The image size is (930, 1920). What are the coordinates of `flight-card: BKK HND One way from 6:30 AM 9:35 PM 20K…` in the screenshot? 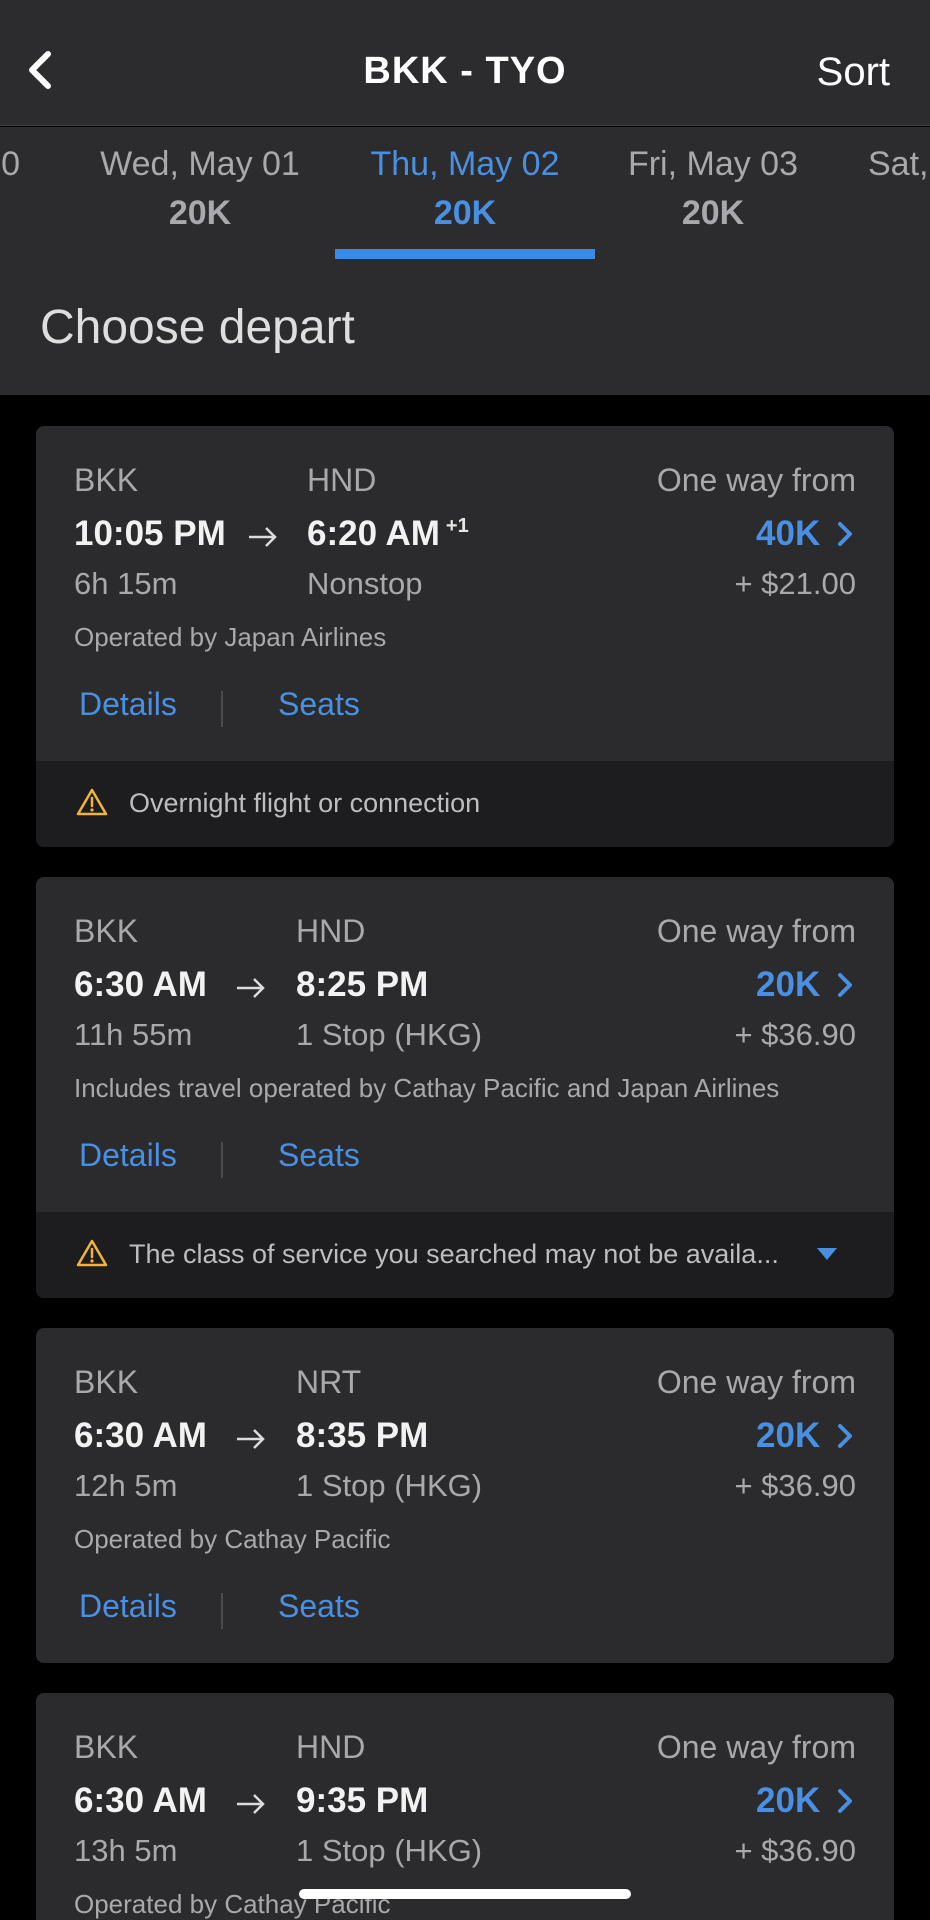 It's located at (465, 1806).